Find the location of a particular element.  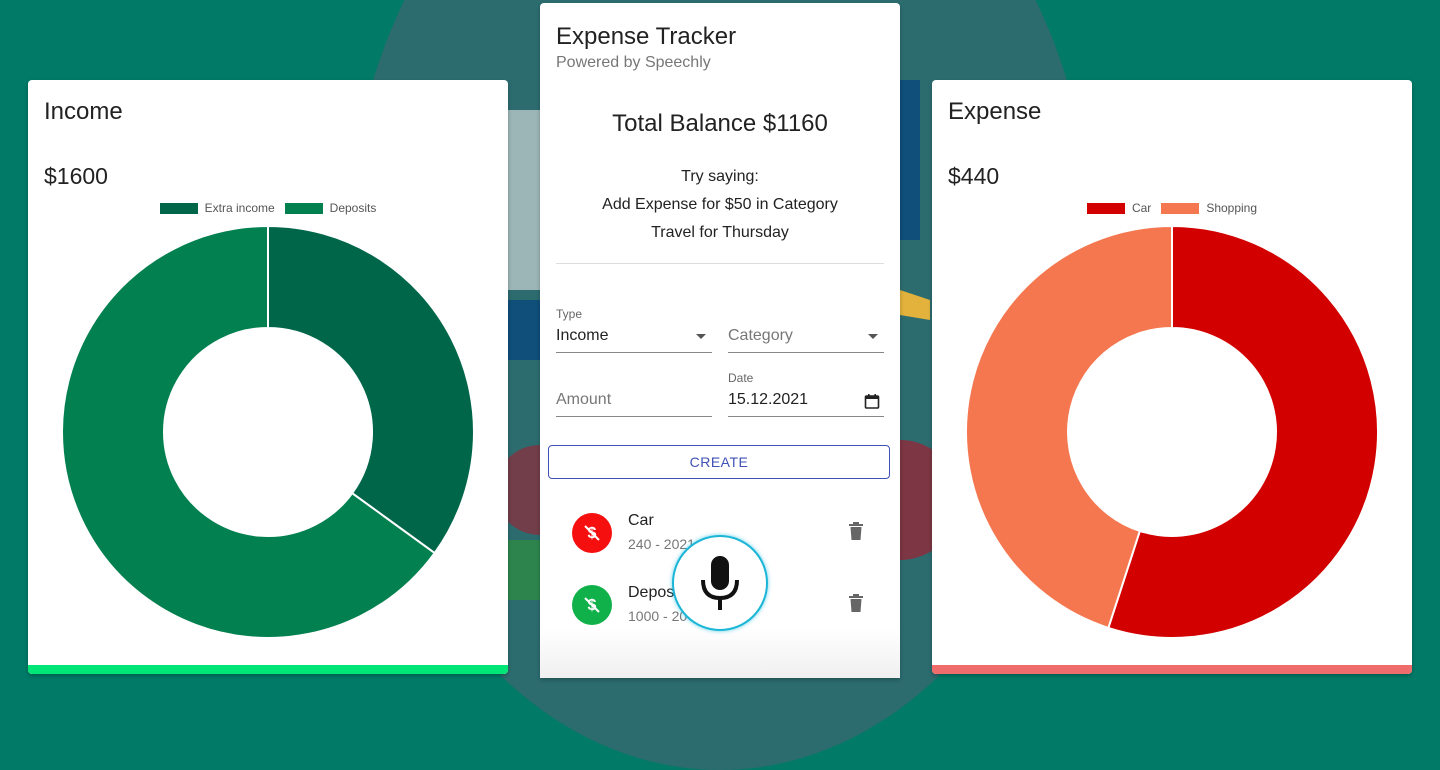

hint-line: Try saying: is located at coordinates (720, 176).